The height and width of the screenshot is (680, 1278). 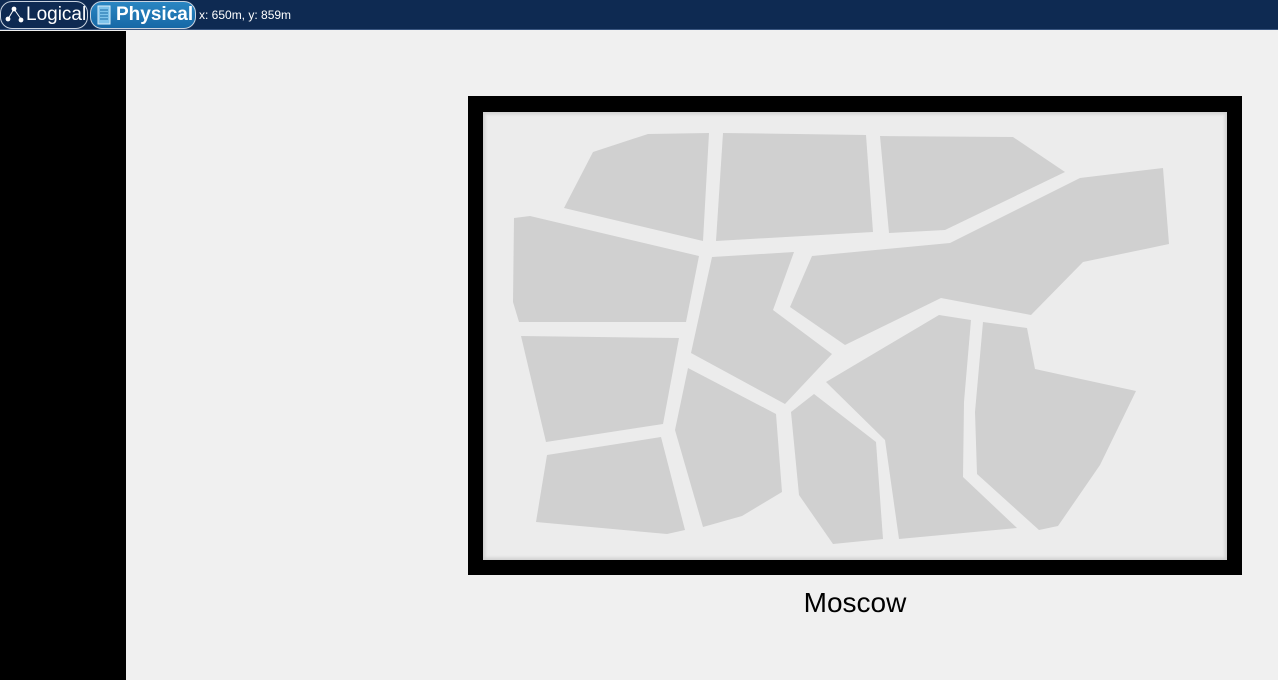 I want to click on tab-physical: Physical, so click(x=143, y=15).